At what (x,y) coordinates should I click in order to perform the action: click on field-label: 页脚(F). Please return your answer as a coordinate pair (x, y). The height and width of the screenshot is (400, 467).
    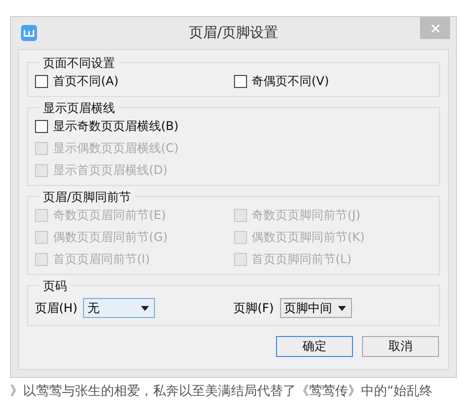
    Looking at the image, I should click on (254, 308).